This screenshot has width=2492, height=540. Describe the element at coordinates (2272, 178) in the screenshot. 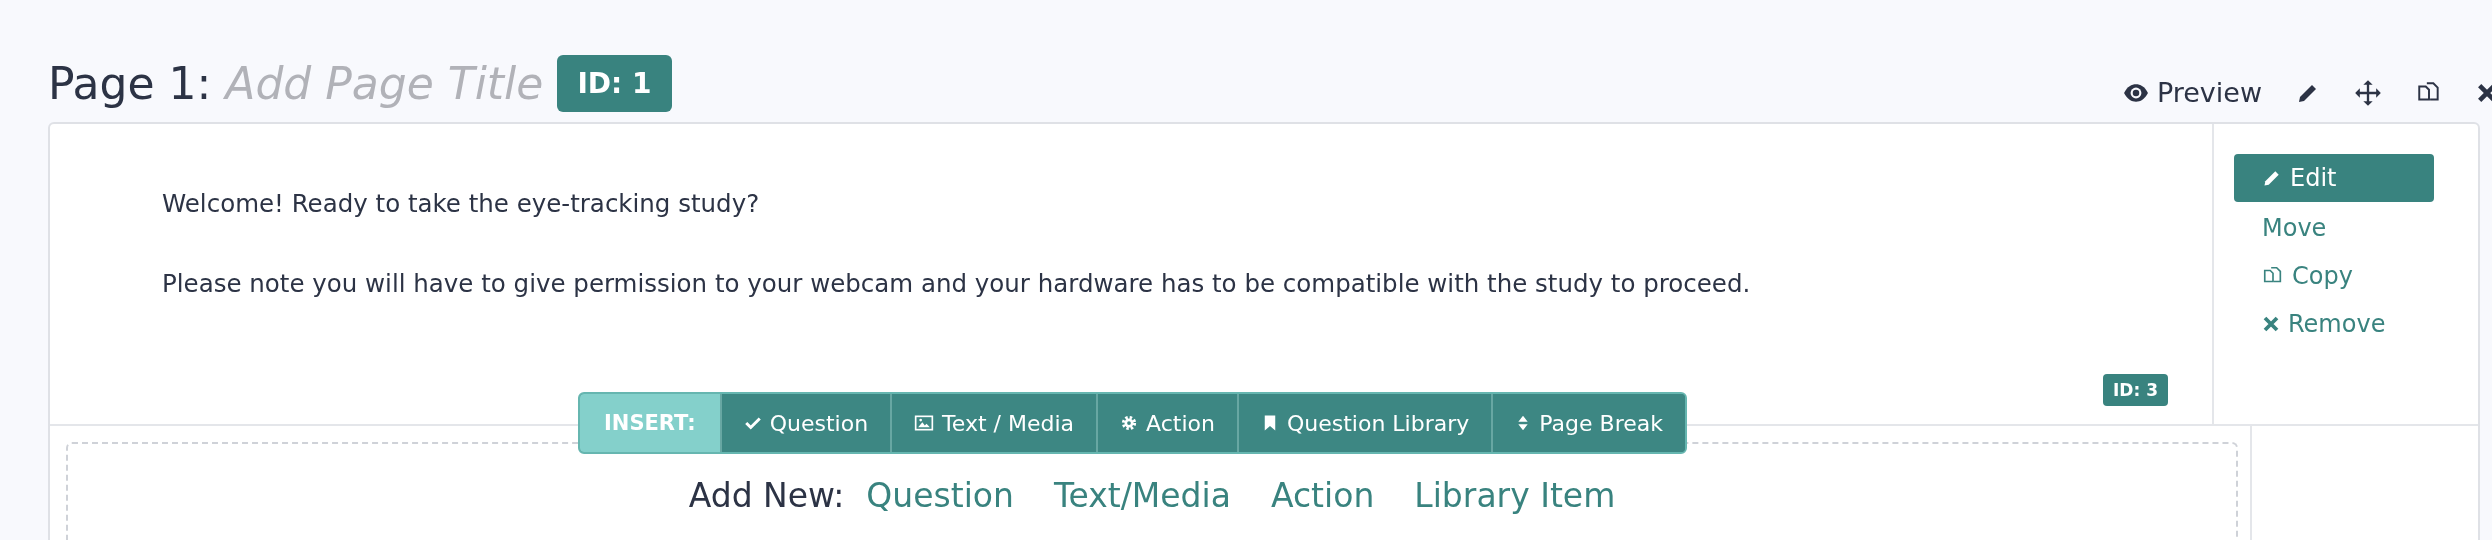

I see `pencil-icon` at that location.